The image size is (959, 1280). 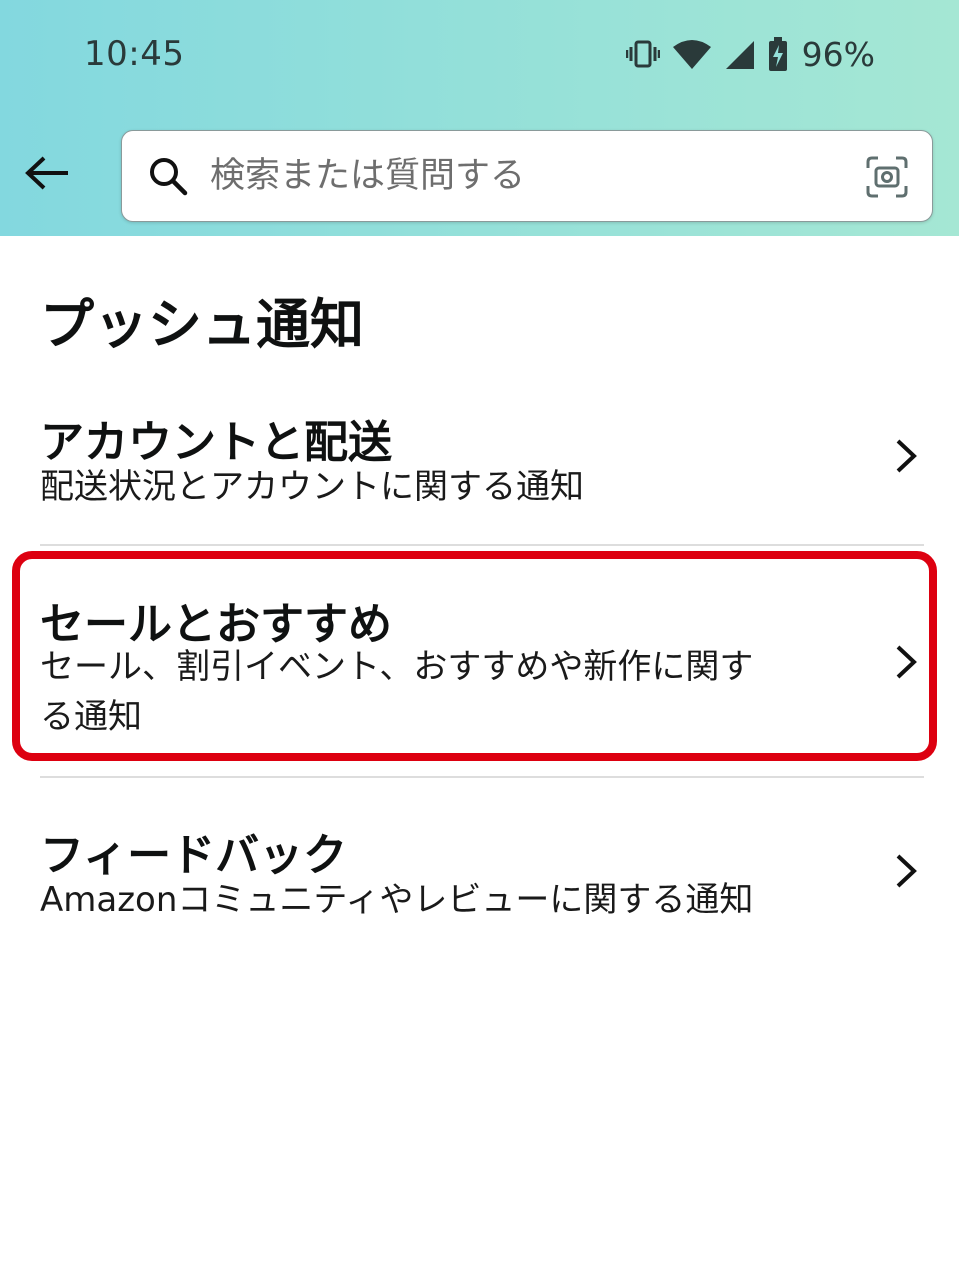 I want to click on search-bar, so click(x=527, y=176).